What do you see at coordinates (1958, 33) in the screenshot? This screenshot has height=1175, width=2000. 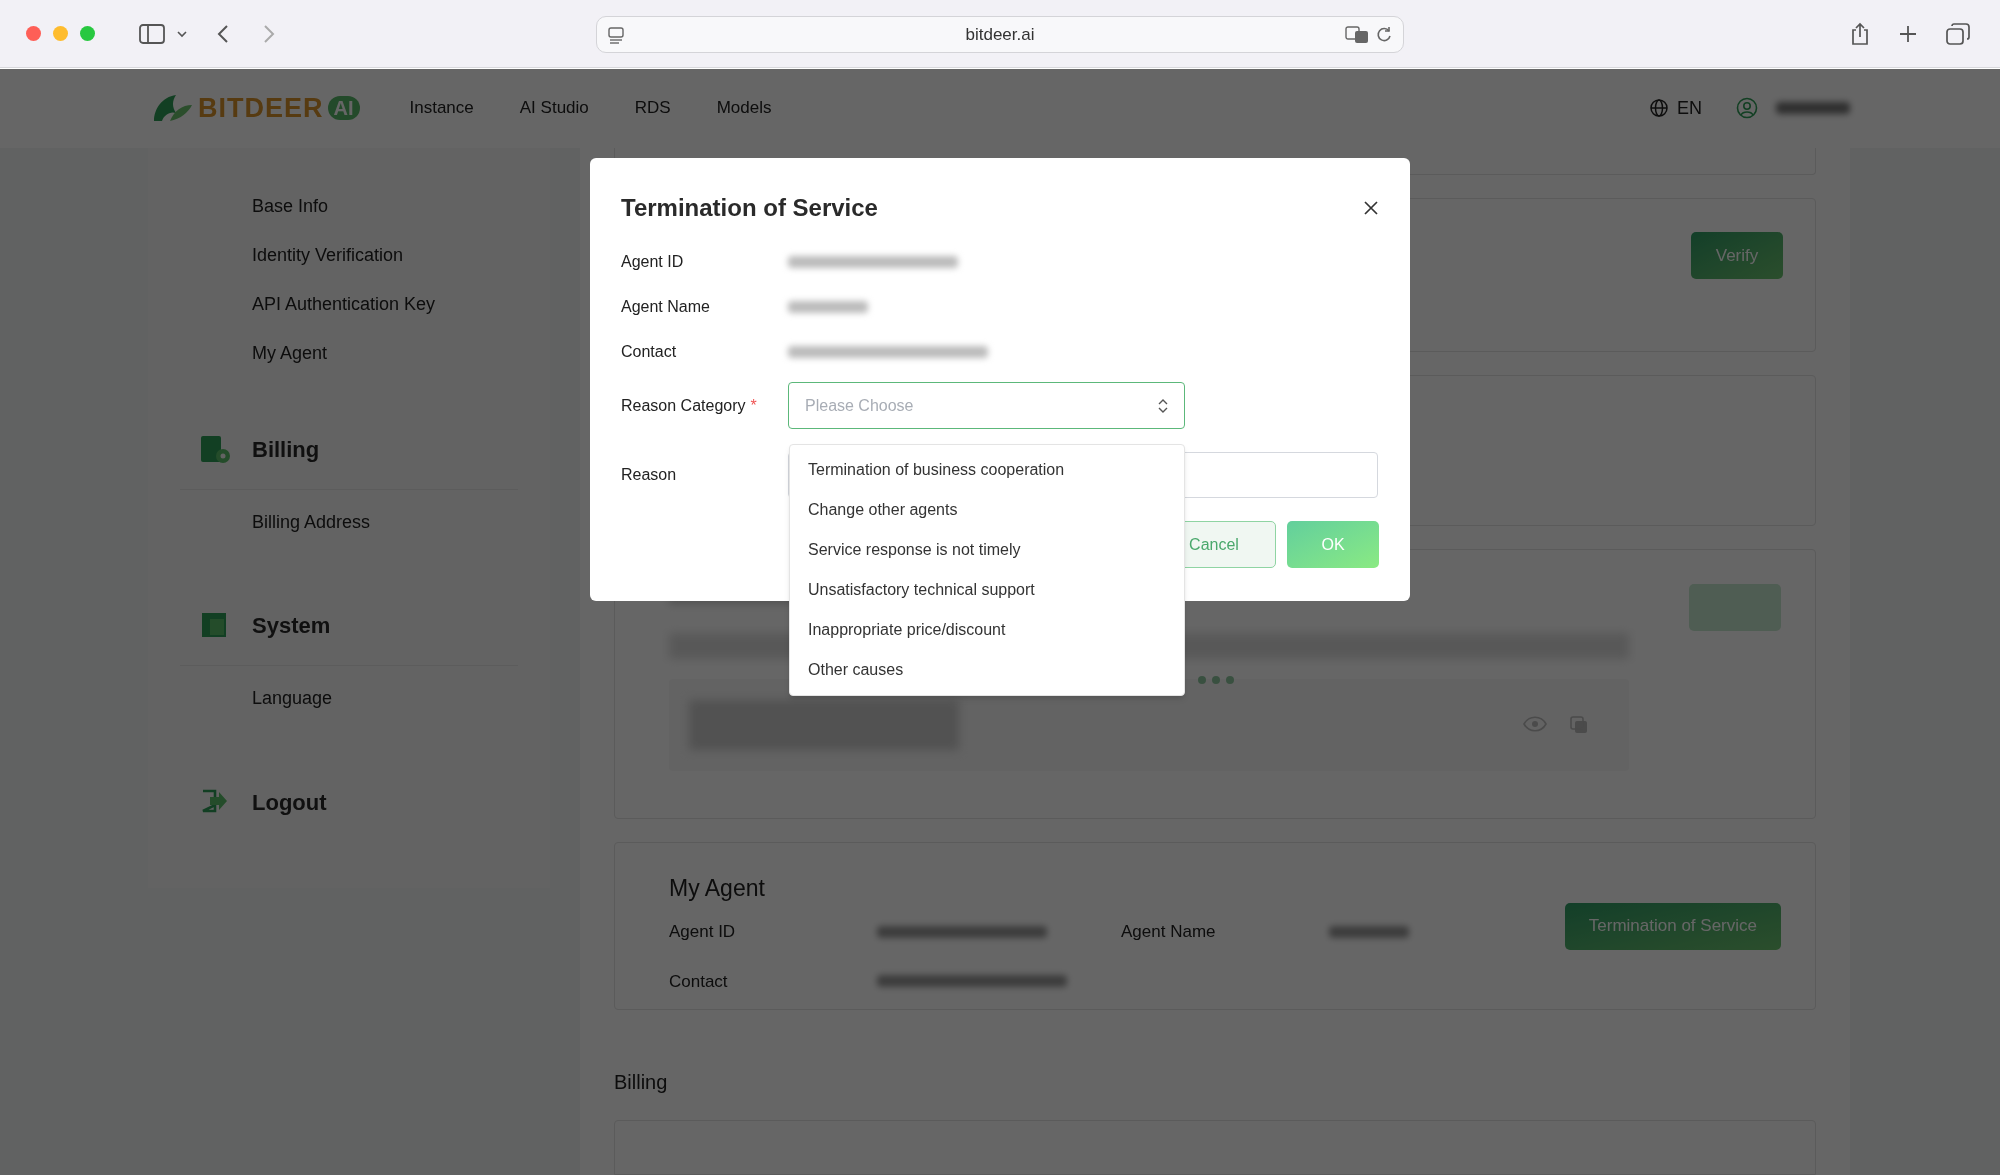 I see `tabs-overview-icon` at bounding box center [1958, 33].